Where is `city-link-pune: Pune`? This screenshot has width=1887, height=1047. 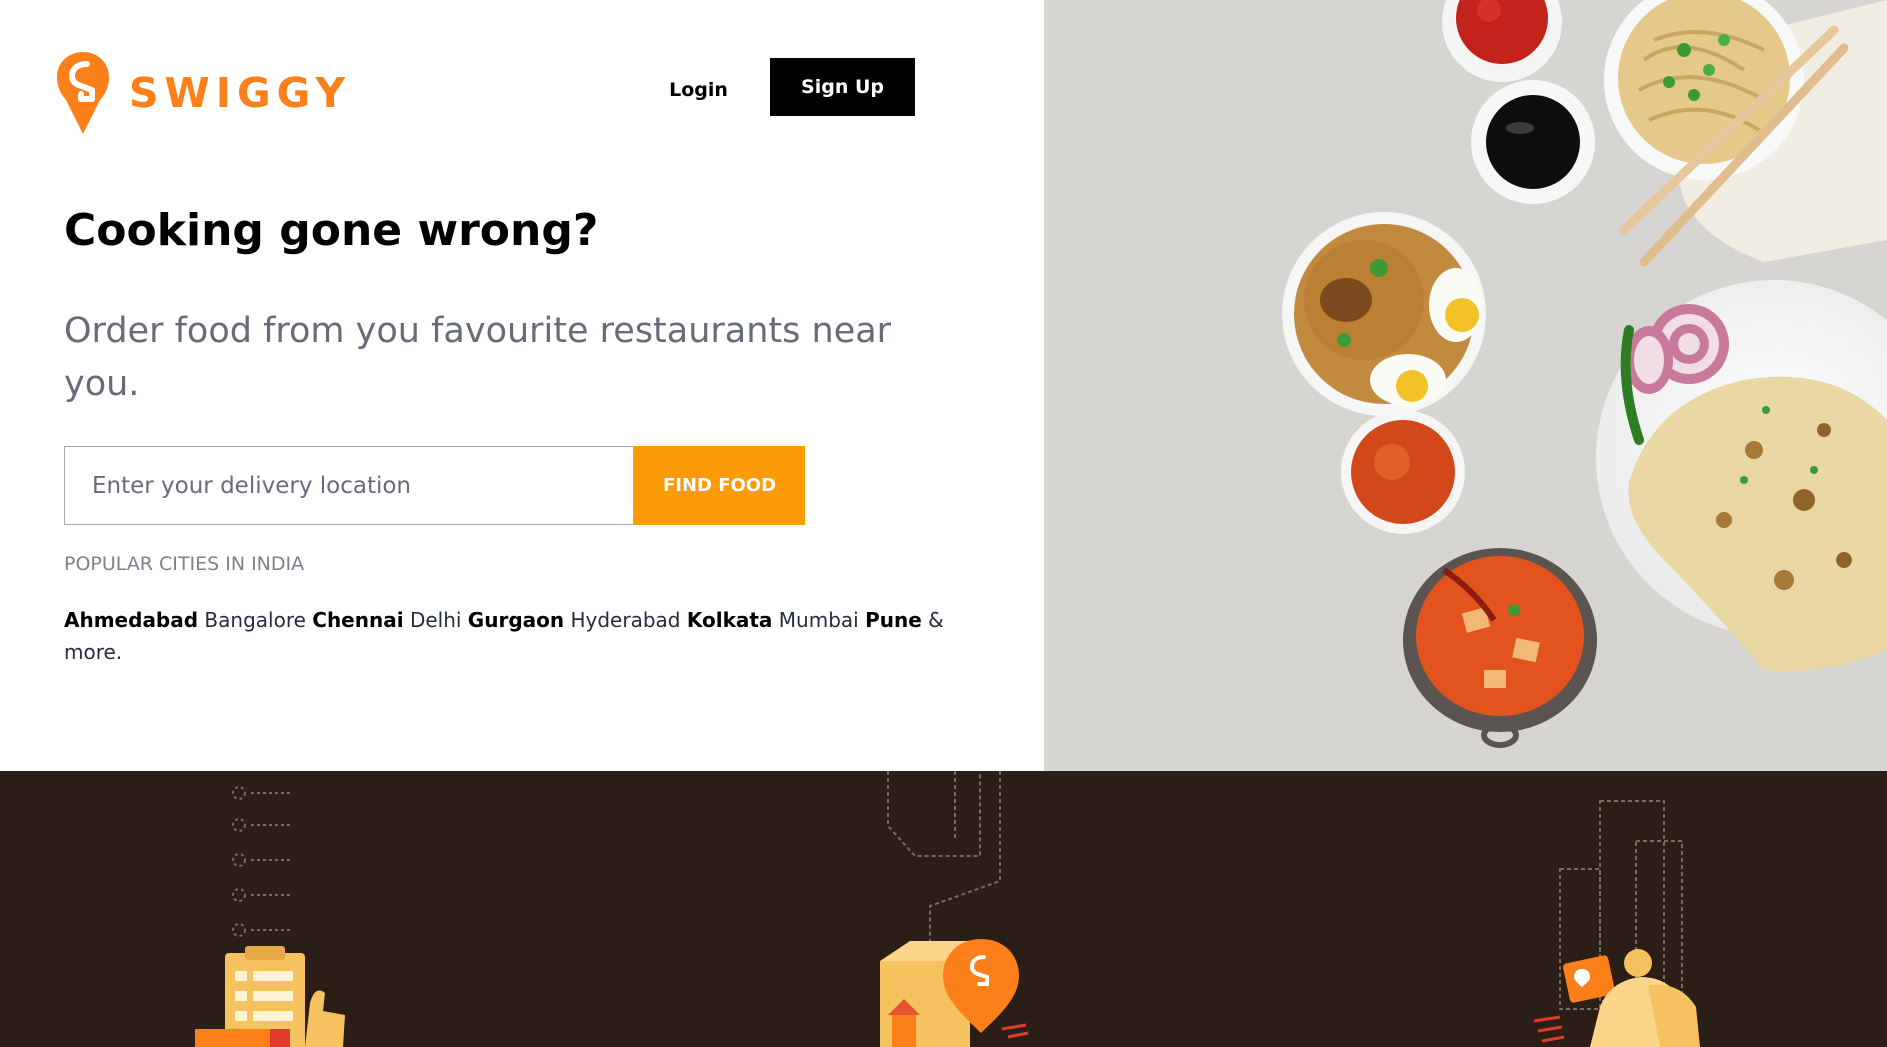 city-link-pune: Pune is located at coordinates (893, 620).